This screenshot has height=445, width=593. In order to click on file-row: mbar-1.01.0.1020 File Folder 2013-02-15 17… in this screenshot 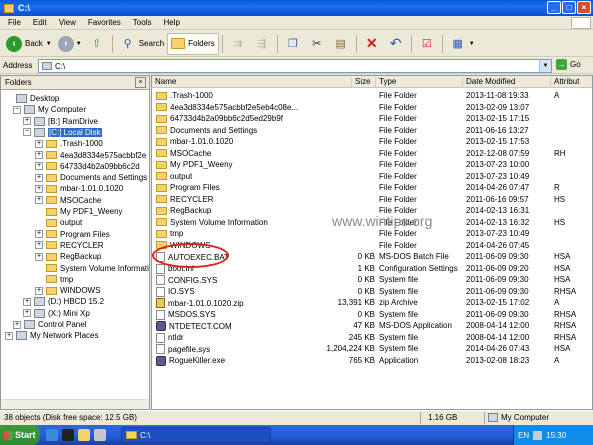, I will do `click(372, 141)`.